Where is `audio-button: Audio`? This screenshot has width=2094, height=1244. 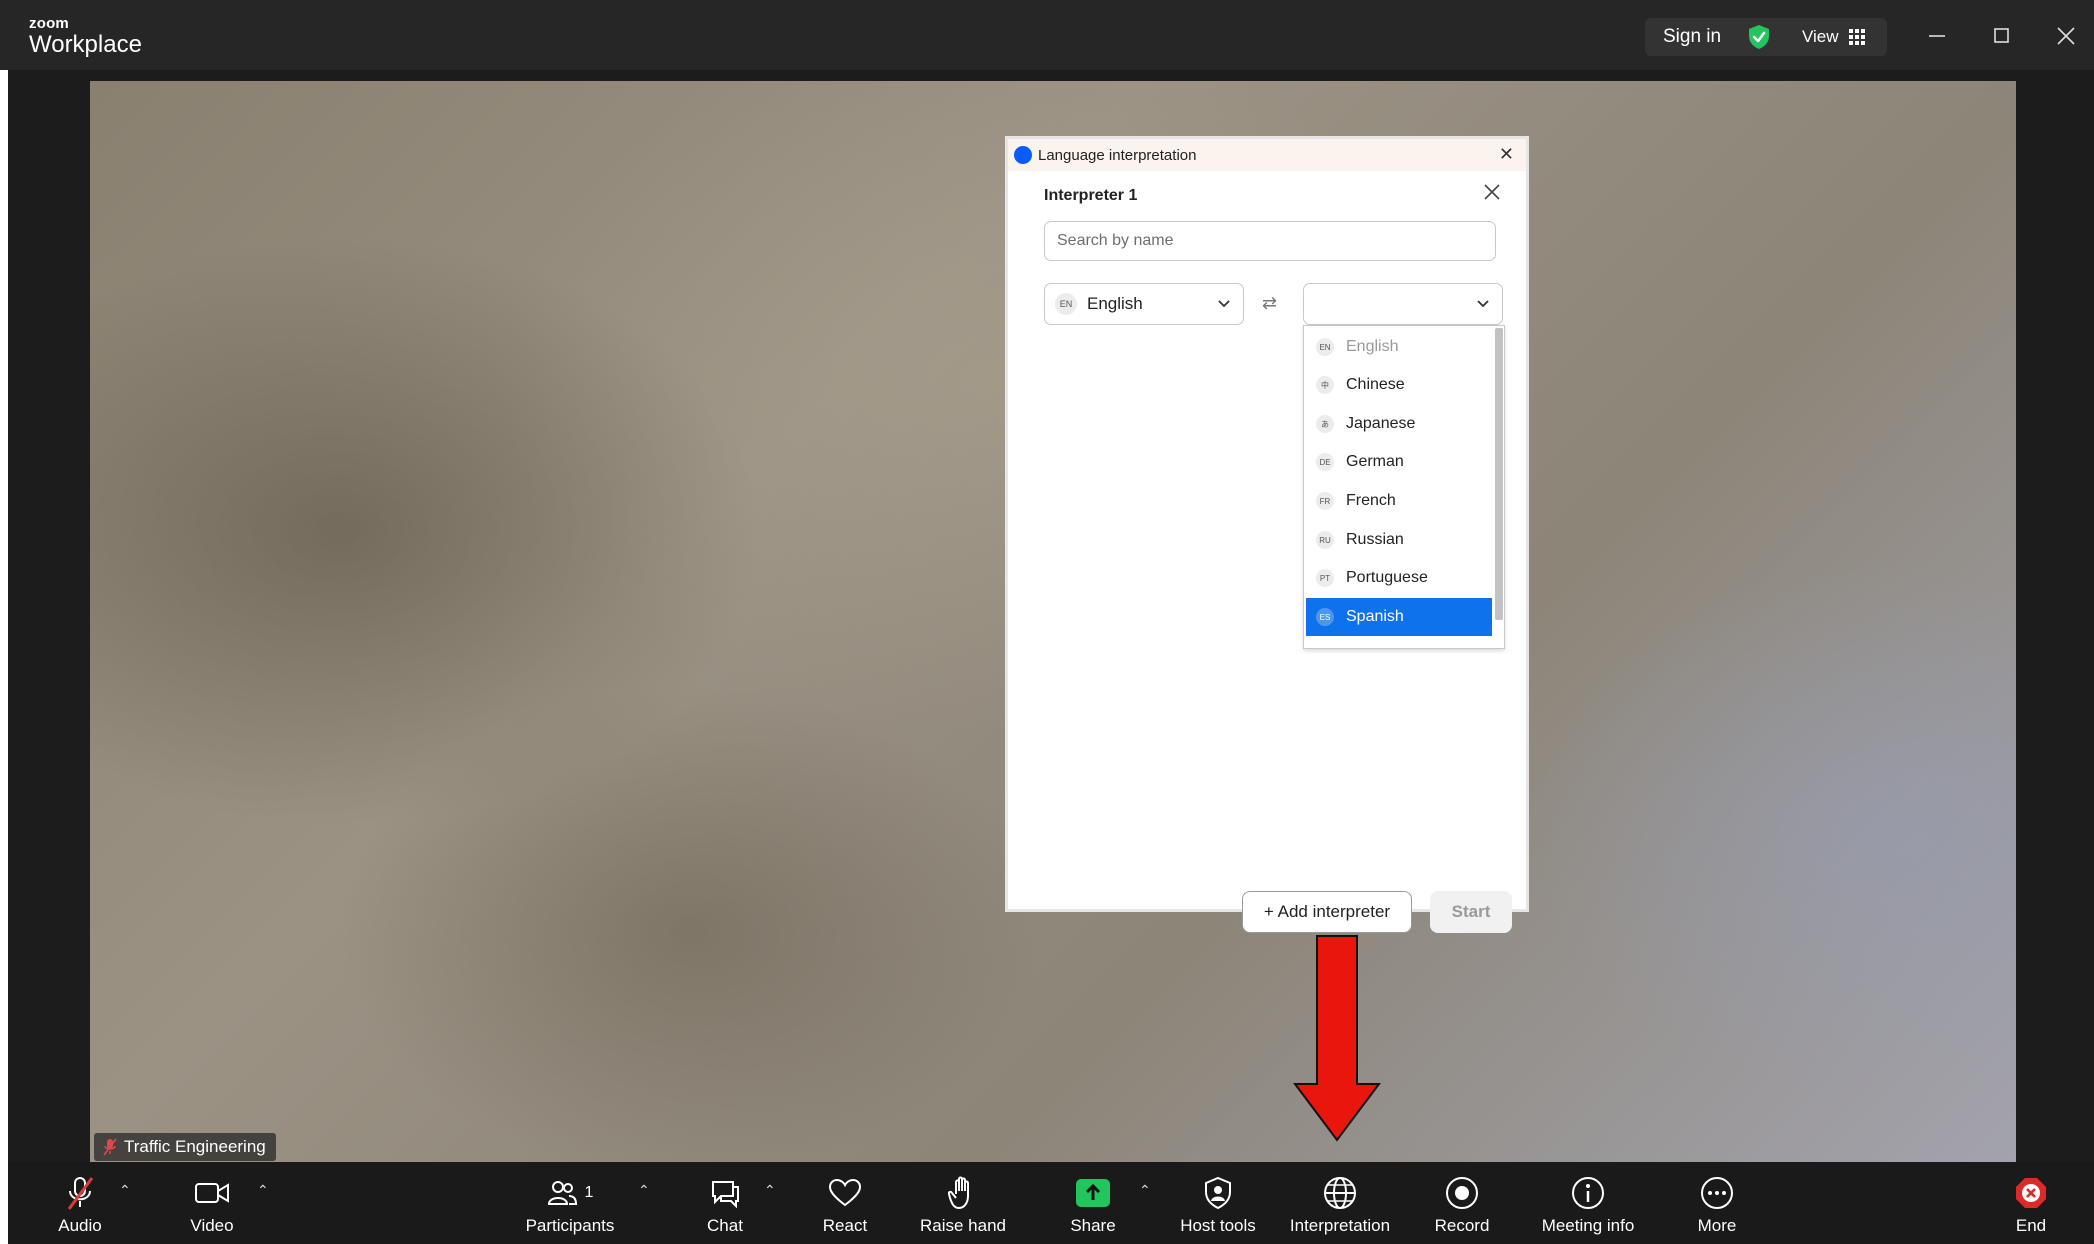
audio-button: Audio is located at coordinates (80, 1207).